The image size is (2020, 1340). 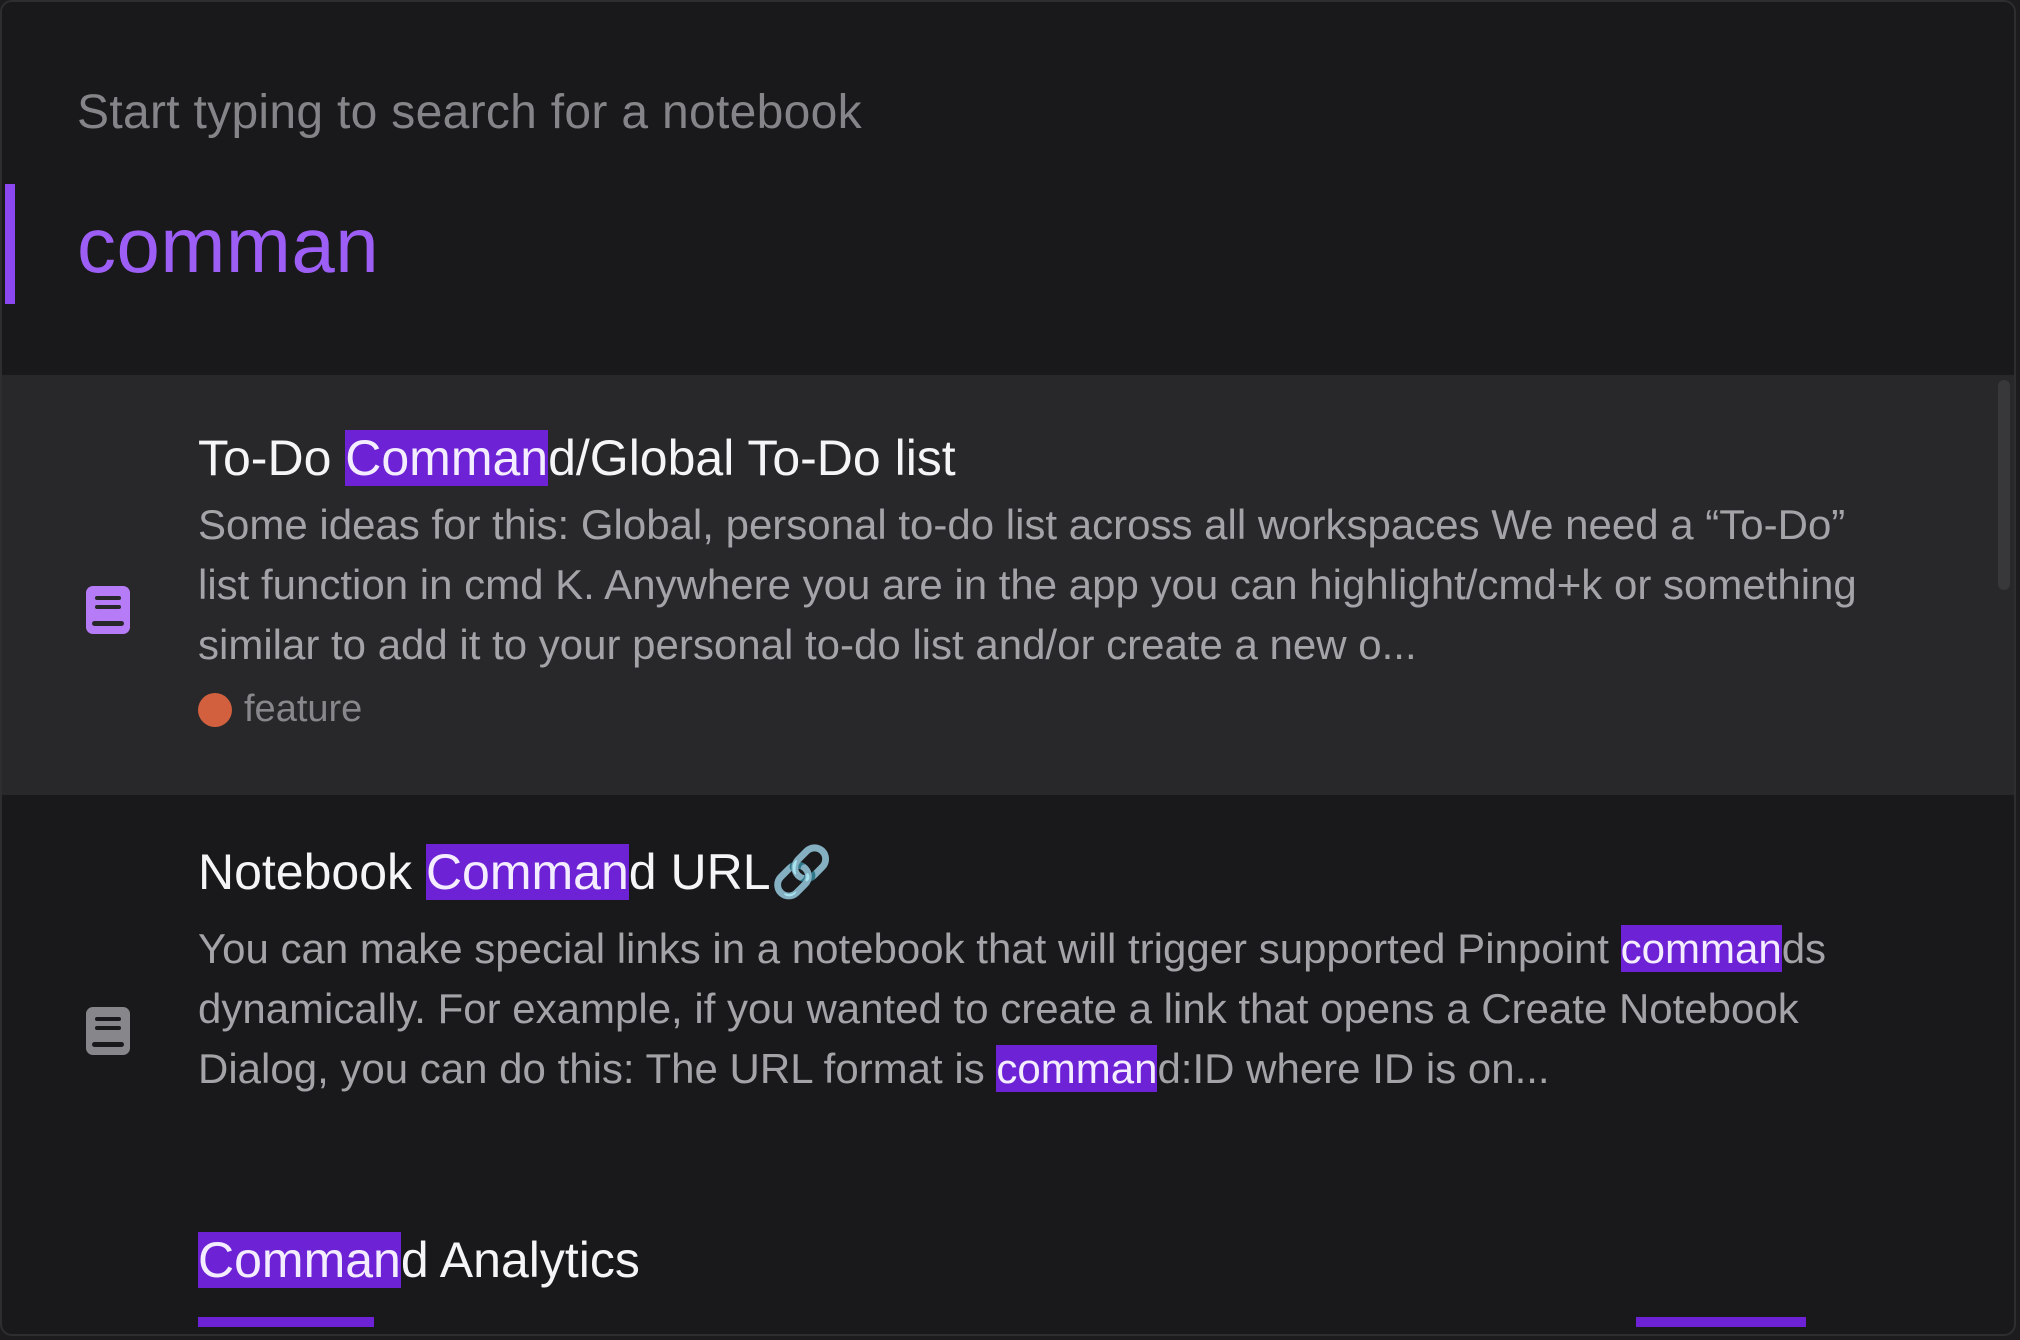 What do you see at coordinates (215, 709) in the screenshot?
I see `tag-color-dot` at bounding box center [215, 709].